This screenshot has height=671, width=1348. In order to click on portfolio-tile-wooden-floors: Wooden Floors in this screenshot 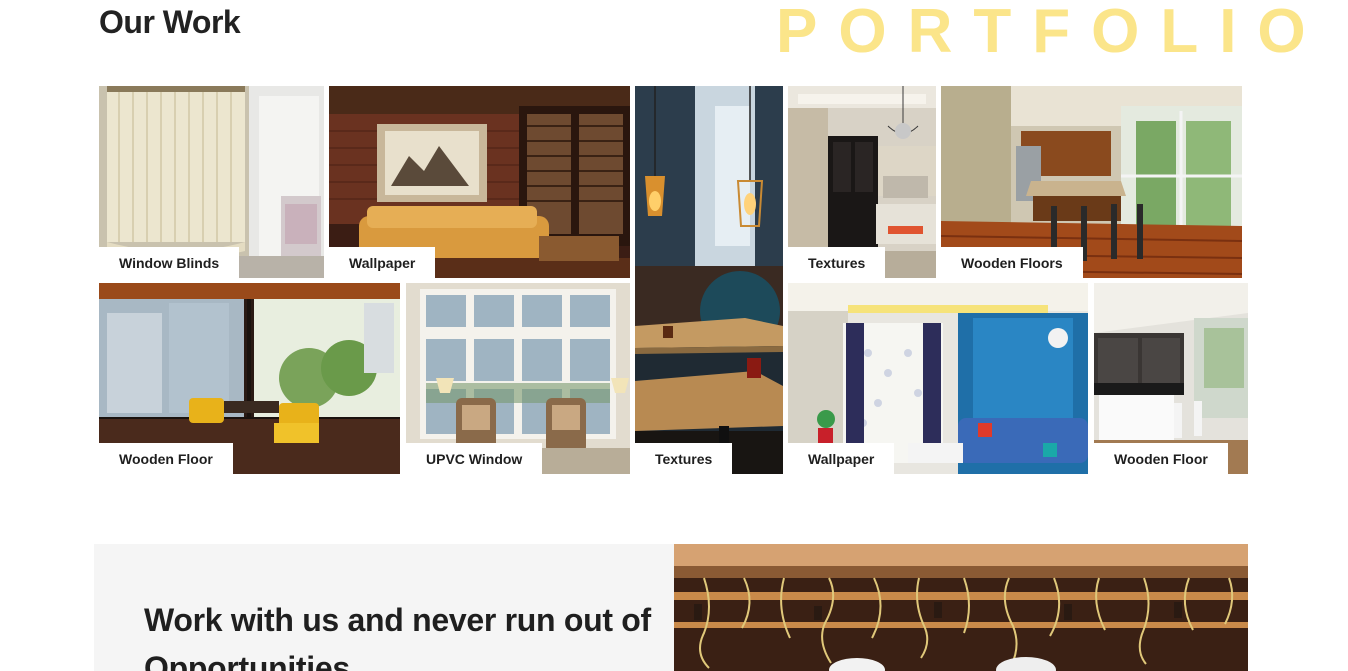, I will do `click(1091, 182)`.